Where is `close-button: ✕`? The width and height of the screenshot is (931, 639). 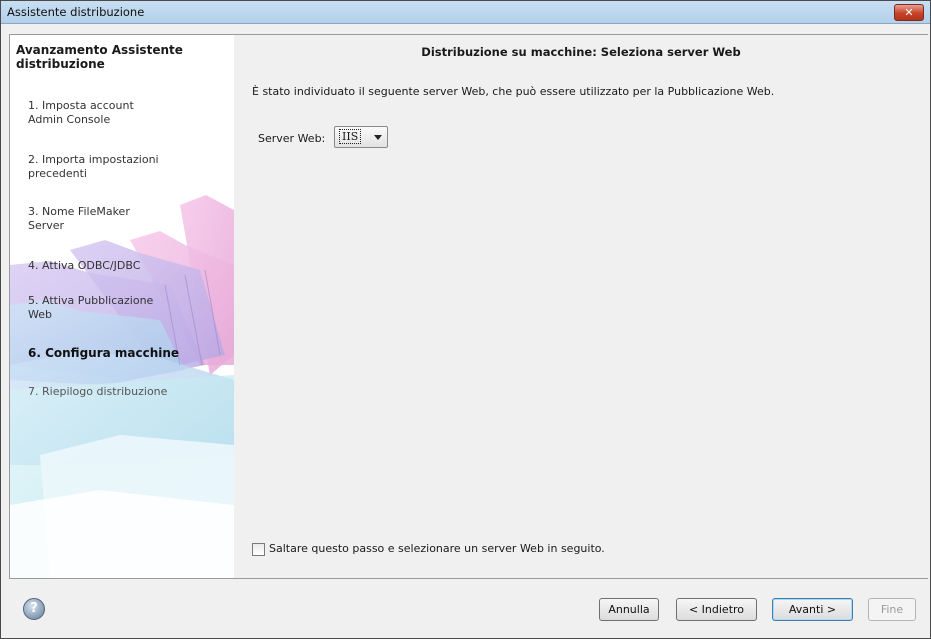 close-button: ✕ is located at coordinates (909, 12).